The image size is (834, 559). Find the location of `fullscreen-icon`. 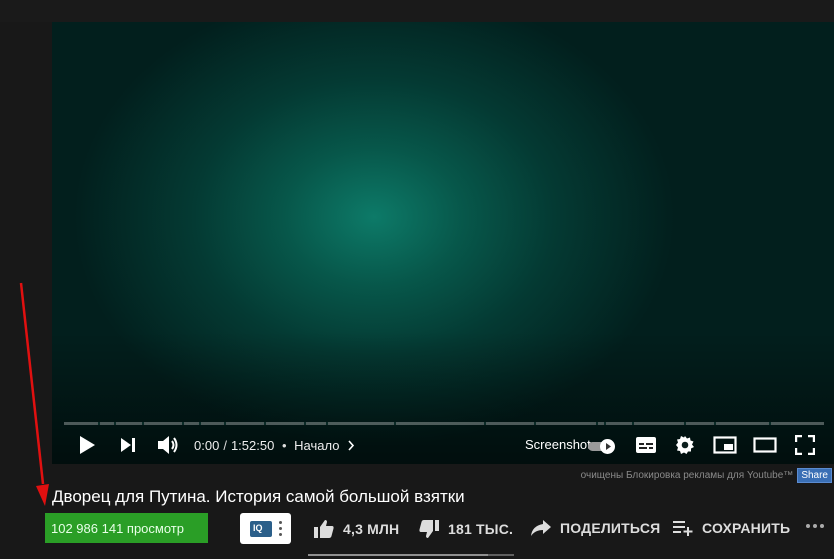

fullscreen-icon is located at coordinates (805, 445).